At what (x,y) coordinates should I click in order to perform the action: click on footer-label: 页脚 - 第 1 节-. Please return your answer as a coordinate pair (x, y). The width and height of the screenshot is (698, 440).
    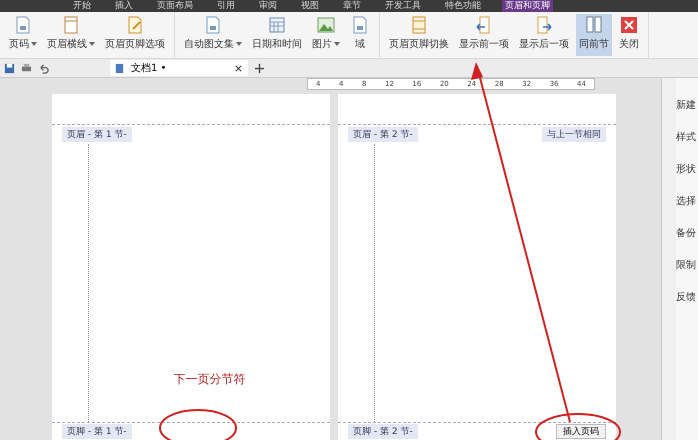
    Looking at the image, I should click on (97, 431).